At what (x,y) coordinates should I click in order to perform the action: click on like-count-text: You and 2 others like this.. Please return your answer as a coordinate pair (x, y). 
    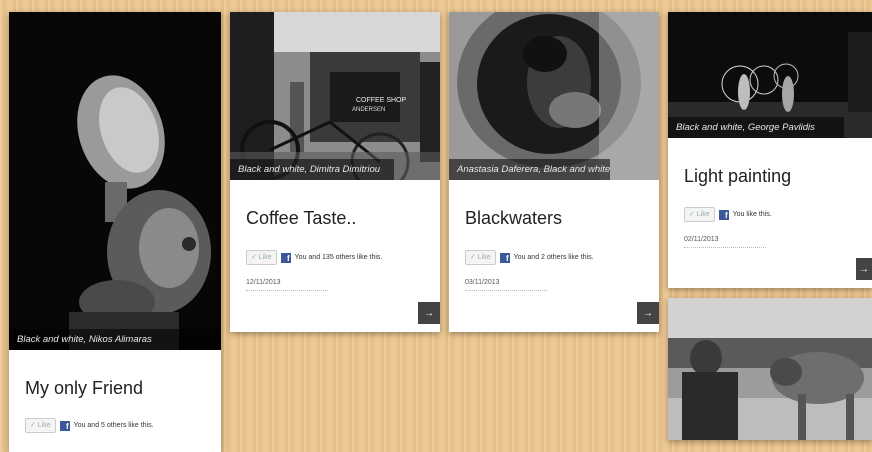
    Looking at the image, I should click on (553, 257).